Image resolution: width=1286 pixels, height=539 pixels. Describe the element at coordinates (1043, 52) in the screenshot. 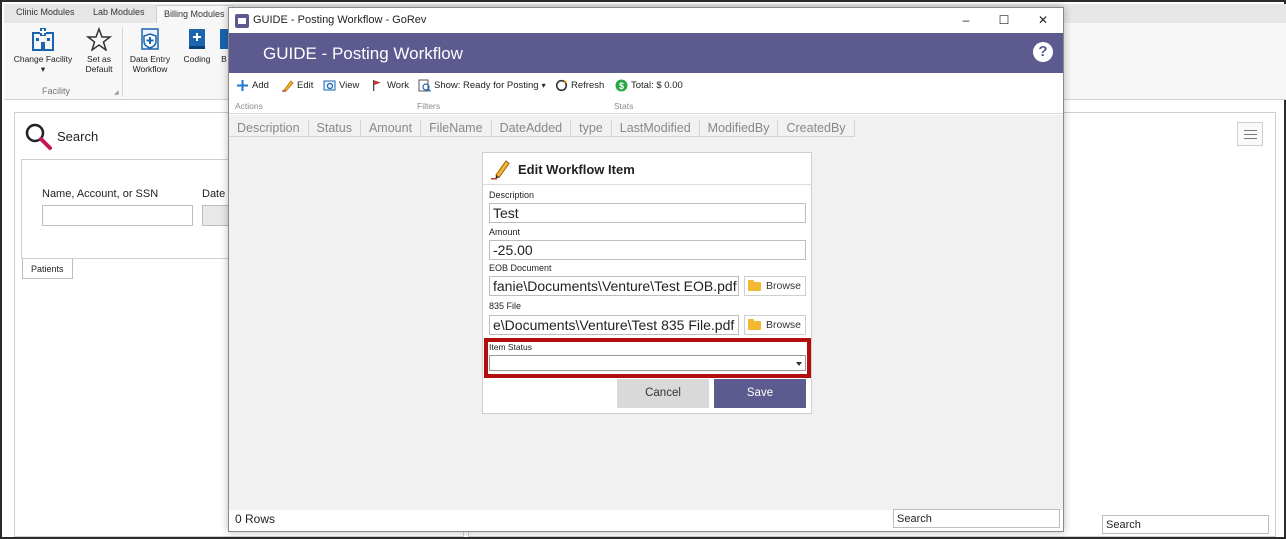

I see `help-icon: ?` at that location.